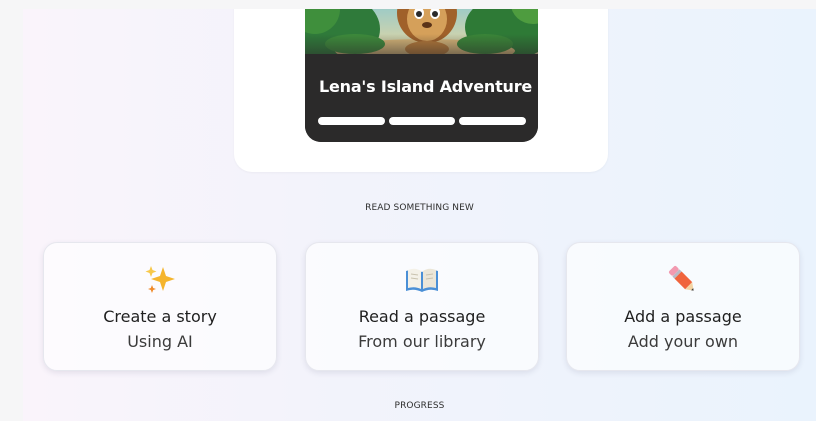 The image size is (816, 421). Describe the element at coordinates (421, 75) in the screenshot. I see `featured-story-card: Lena's Island Adventure` at that location.